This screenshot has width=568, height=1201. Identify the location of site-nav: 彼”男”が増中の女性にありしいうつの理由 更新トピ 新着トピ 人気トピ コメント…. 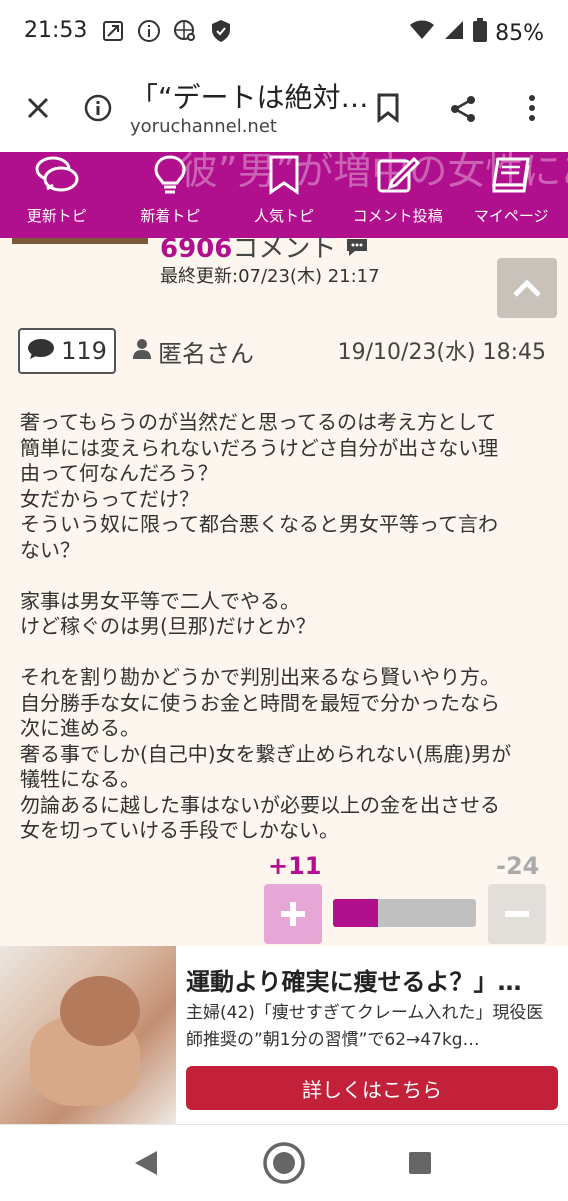
(284, 194).